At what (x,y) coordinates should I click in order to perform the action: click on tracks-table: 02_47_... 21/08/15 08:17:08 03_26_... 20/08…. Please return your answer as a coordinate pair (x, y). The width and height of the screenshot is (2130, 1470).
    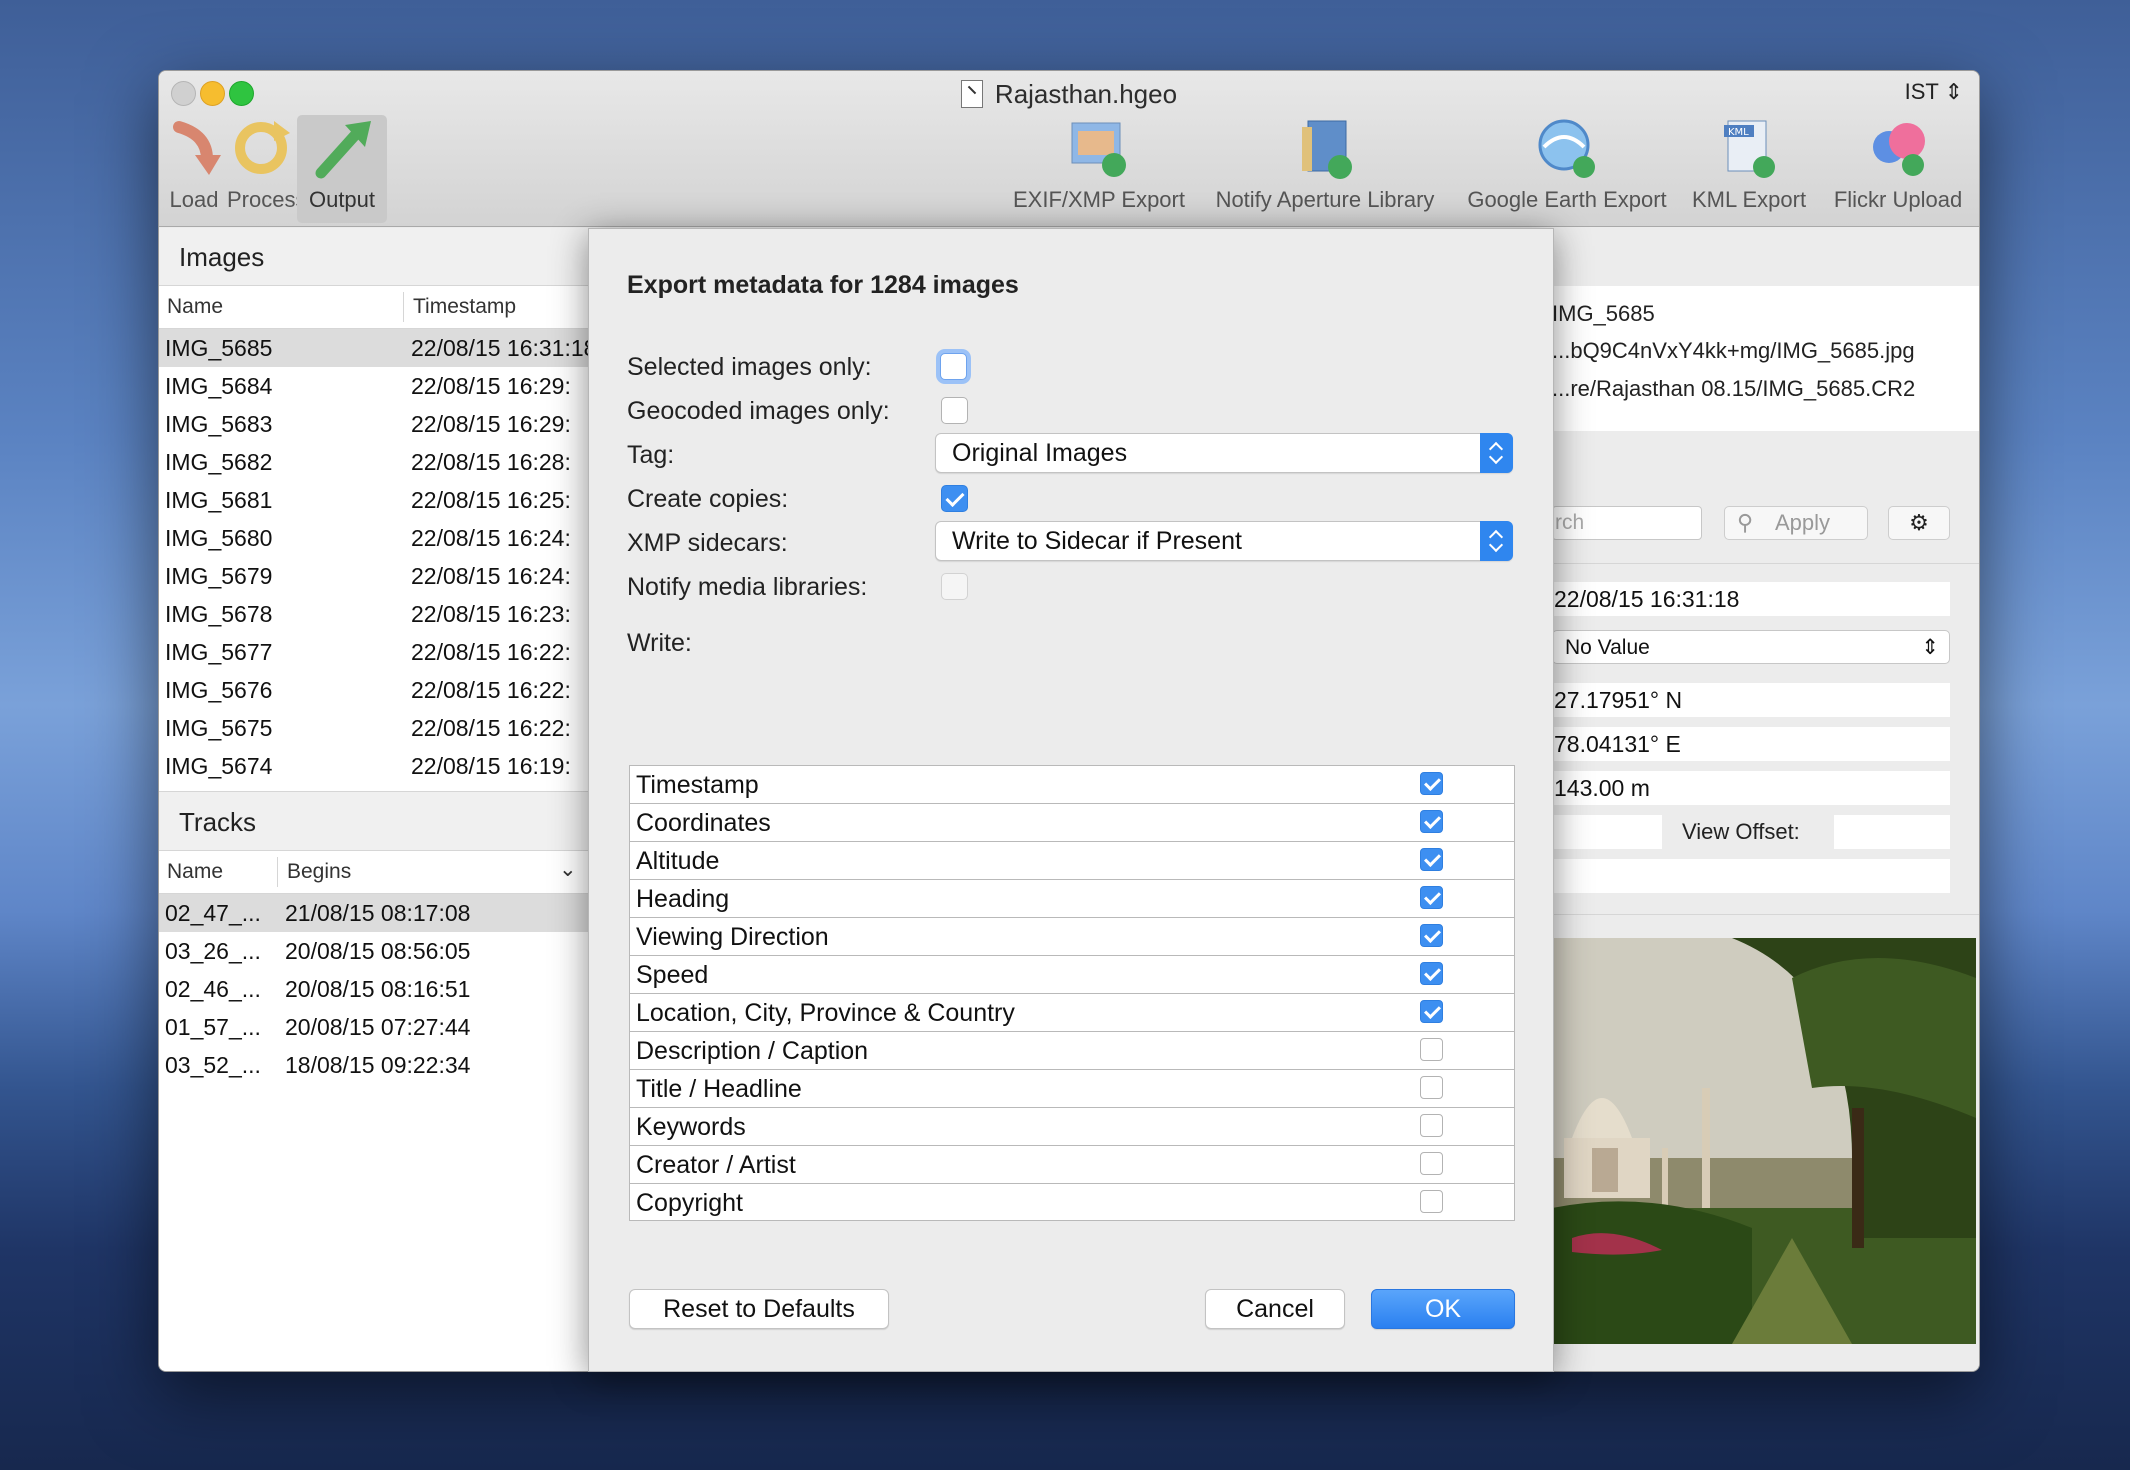
    Looking at the image, I should click on (374, 994).